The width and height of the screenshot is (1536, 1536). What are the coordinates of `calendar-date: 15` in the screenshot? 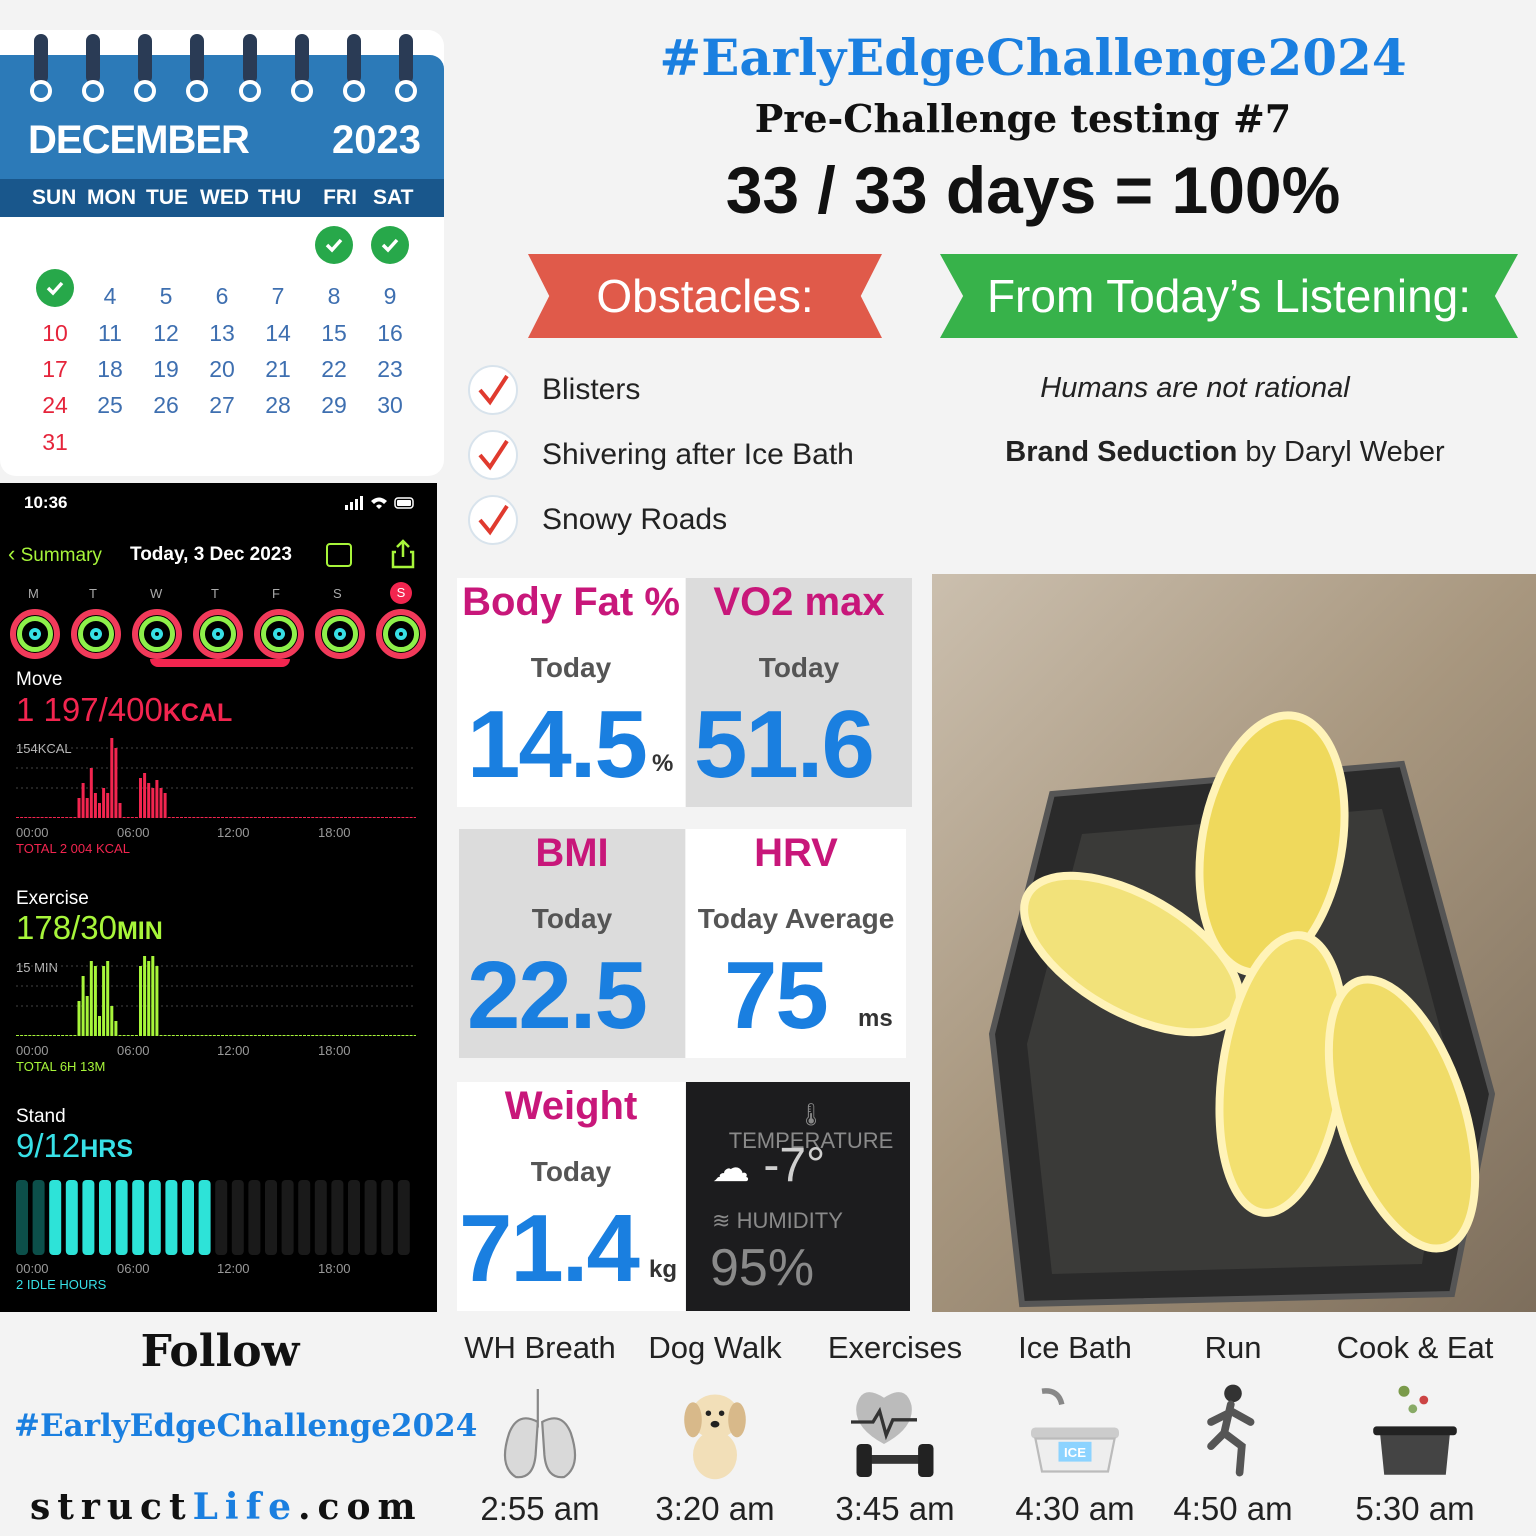 It's located at (334, 333).